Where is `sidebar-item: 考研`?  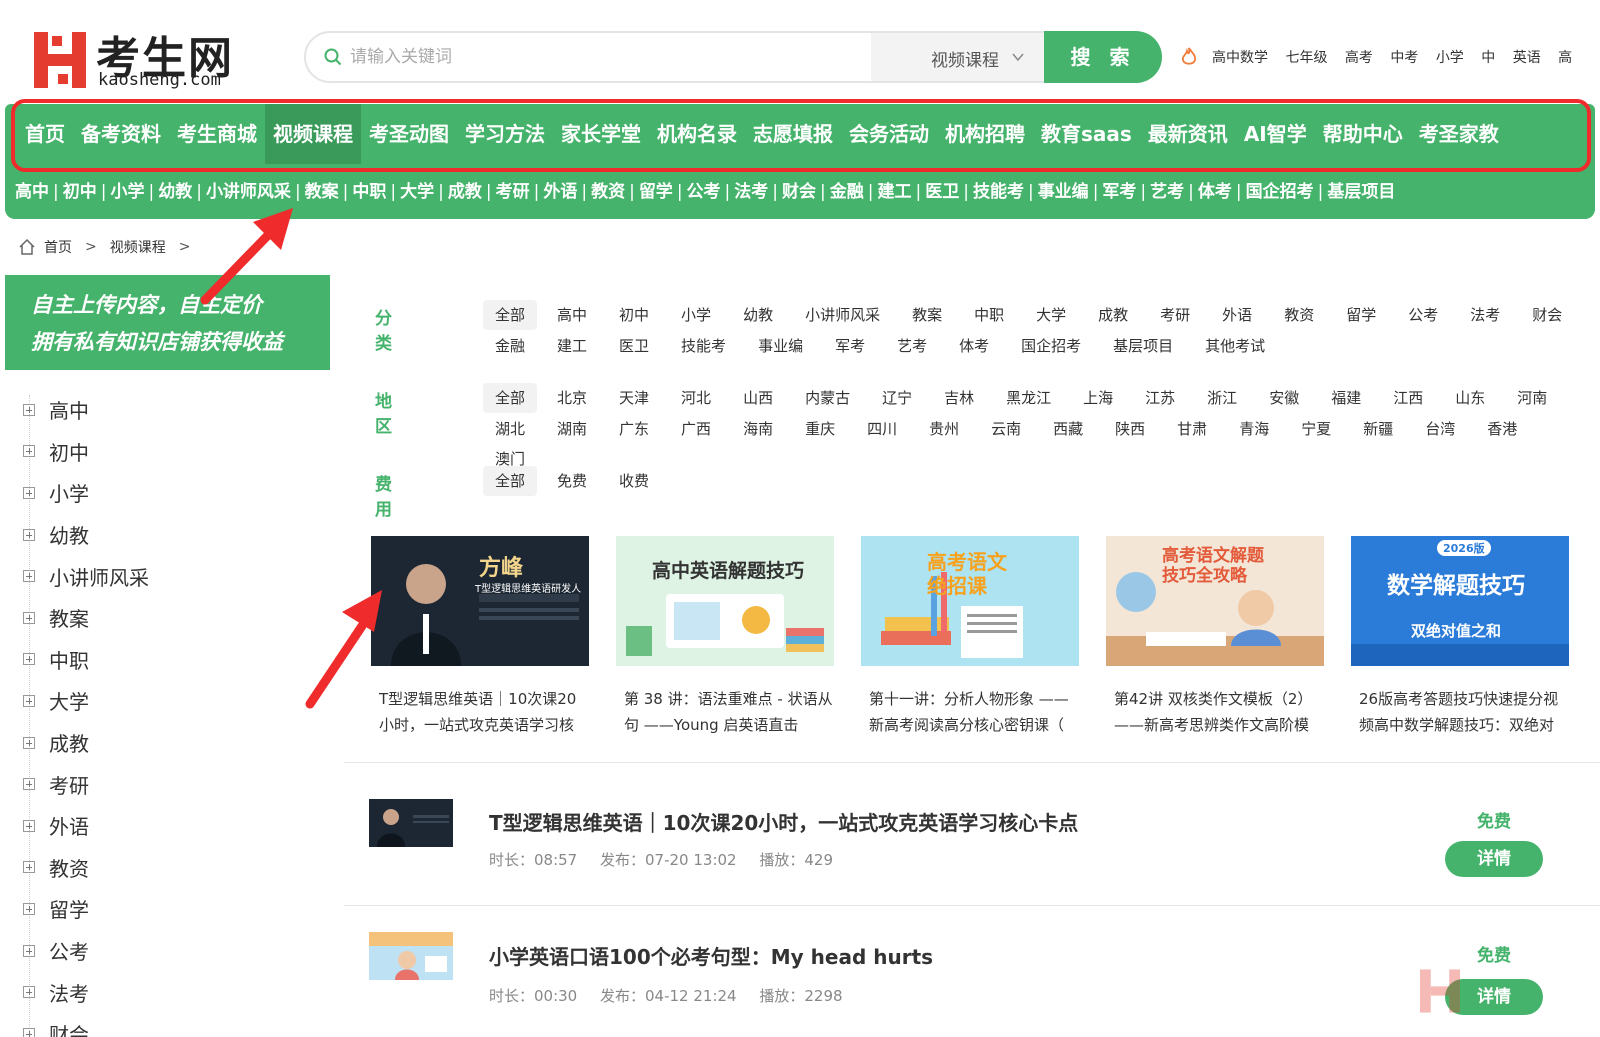 sidebar-item: 考研 is located at coordinates (86, 784).